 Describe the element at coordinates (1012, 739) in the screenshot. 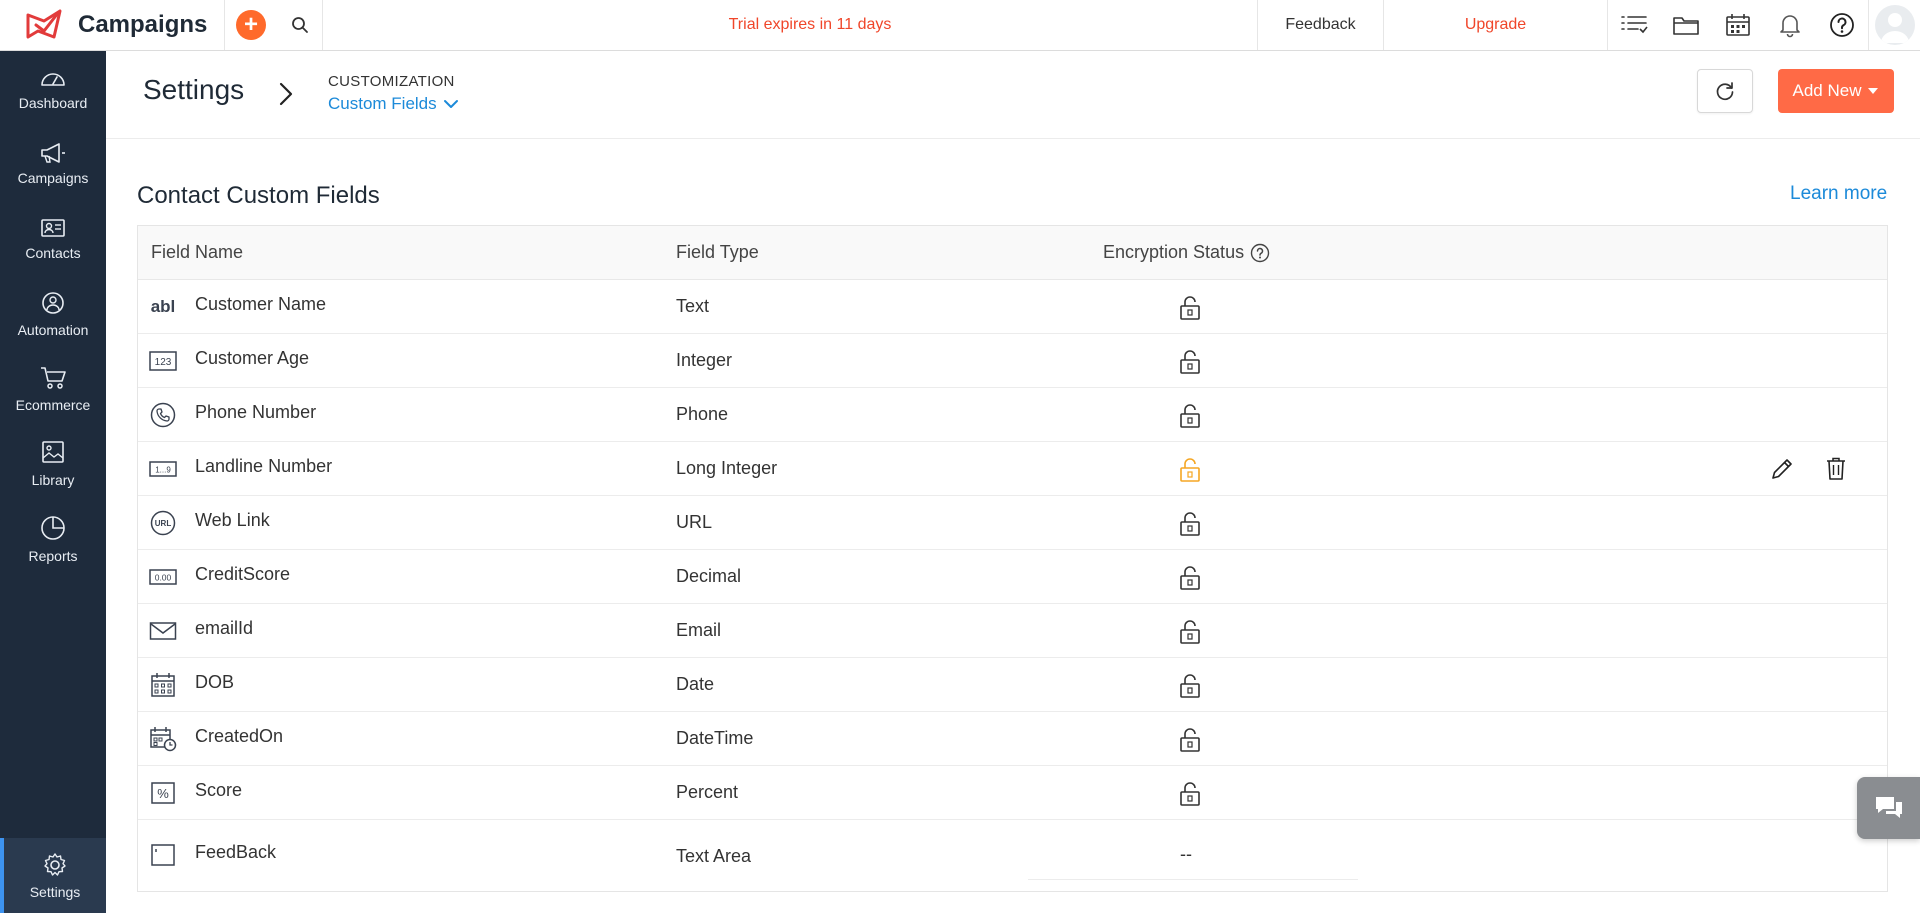

I see `table-row: CreatedOn DateTime` at that location.